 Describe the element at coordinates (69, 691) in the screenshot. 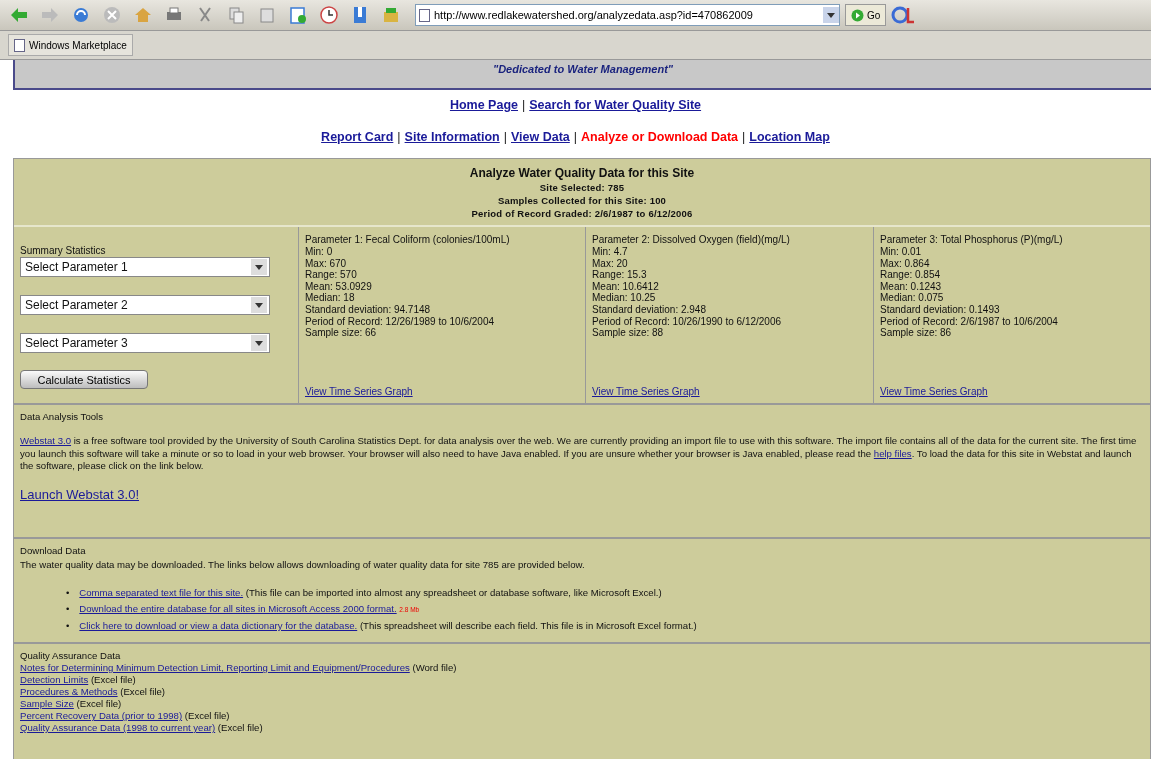

I see `document-link: Procedures & Methods` at that location.